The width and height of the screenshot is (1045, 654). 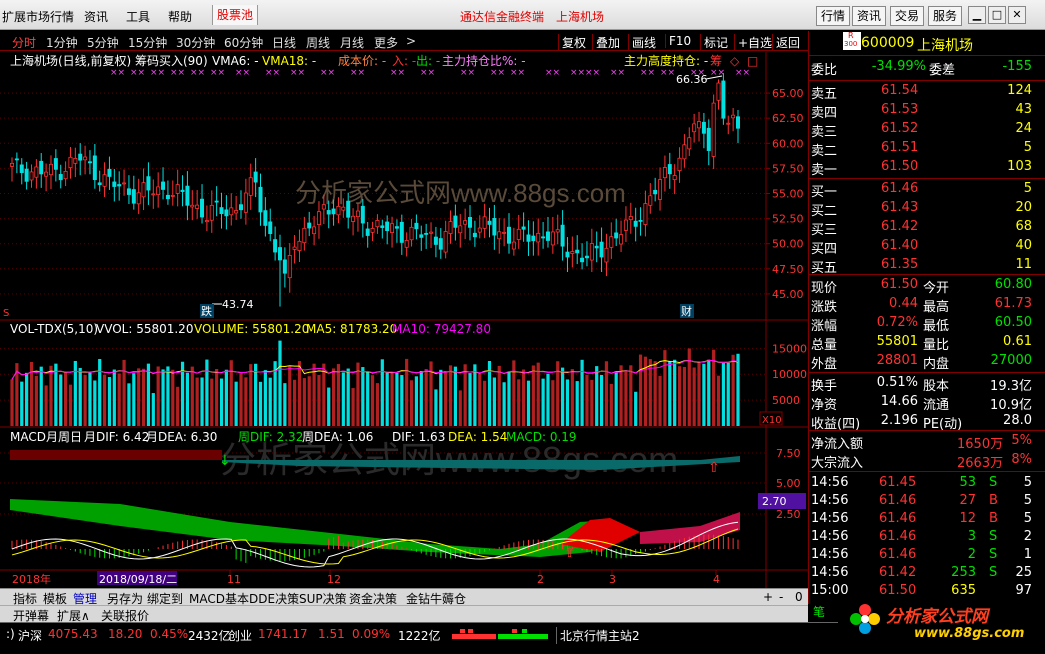 I want to click on period-60min: 60分钟, so click(x=243, y=42).